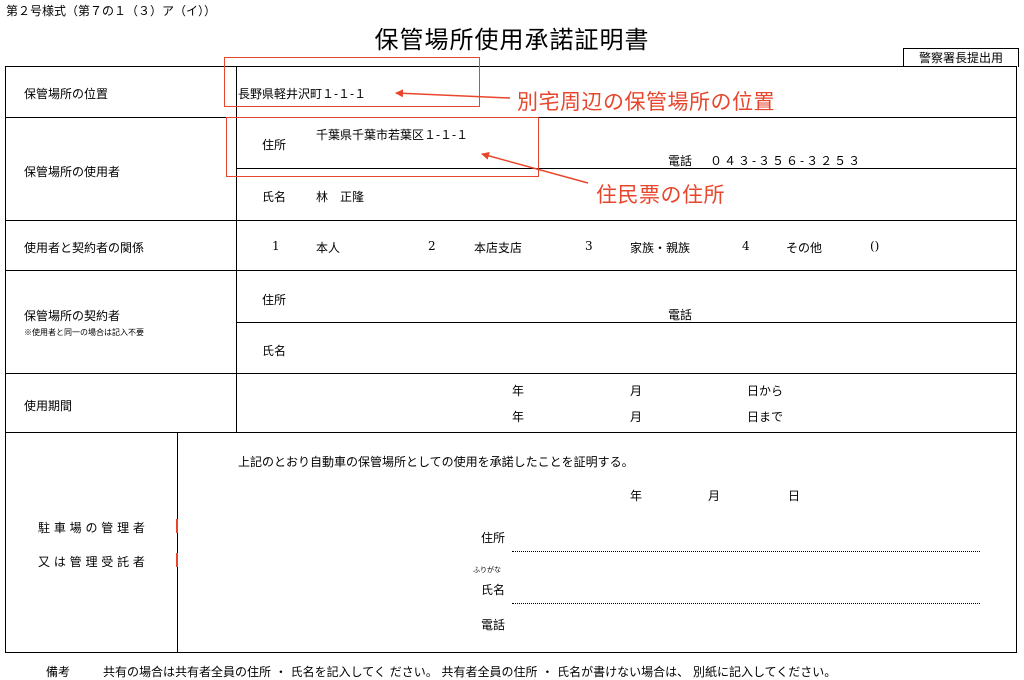  I want to click on location-label: 保管場所の位置, so click(66, 94).